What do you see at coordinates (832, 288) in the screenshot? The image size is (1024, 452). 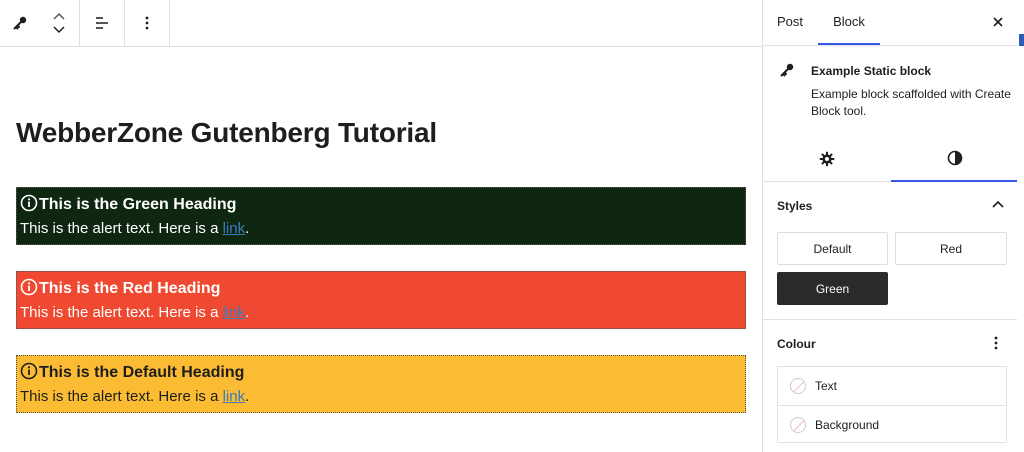 I see `style-green-button: Green` at bounding box center [832, 288].